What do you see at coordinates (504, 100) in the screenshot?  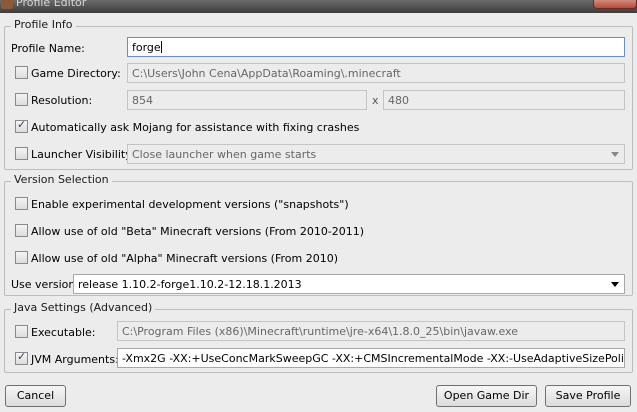 I see `resolution-height-field: 480` at bounding box center [504, 100].